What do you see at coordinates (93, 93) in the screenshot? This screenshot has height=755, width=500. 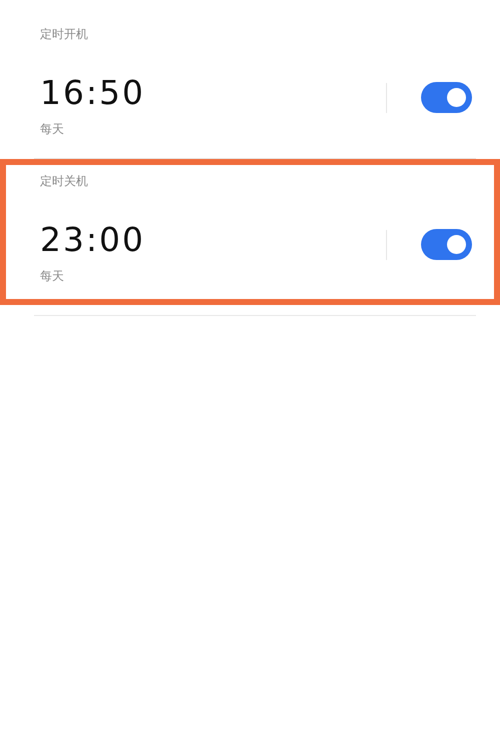 I see `time-label: 16:50` at bounding box center [93, 93].